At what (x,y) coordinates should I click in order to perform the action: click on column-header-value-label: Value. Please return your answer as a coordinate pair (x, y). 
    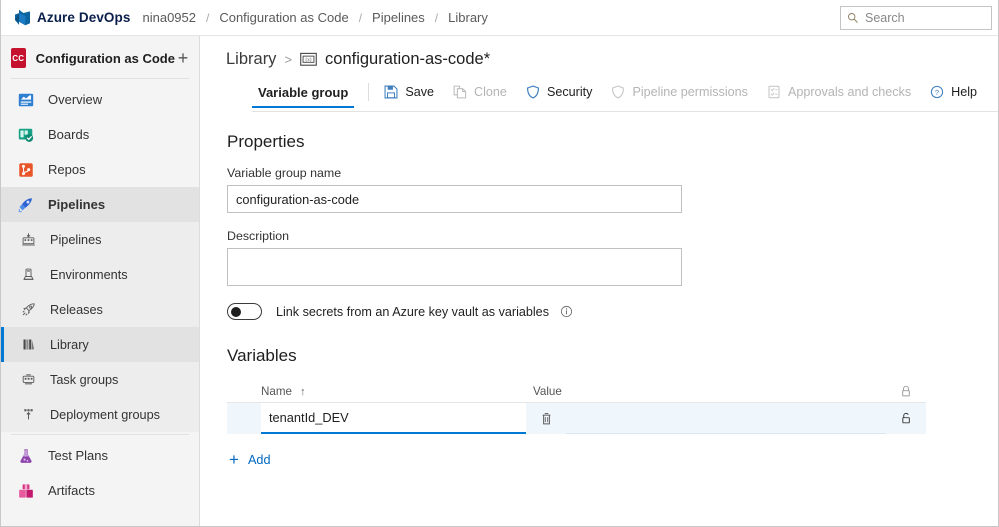
    Looking at the image, I should click on (547, 391).